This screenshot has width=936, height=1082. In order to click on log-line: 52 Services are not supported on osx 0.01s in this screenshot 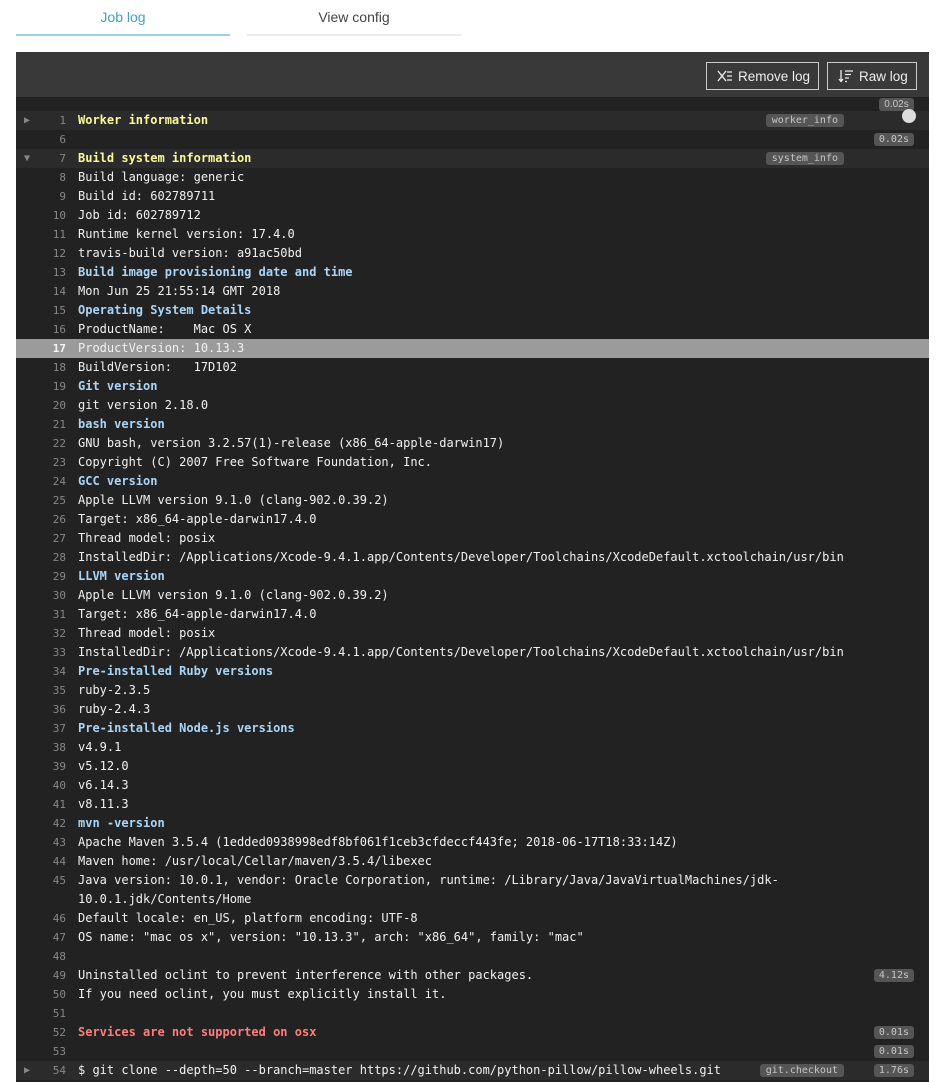, I will do `click(472, 1032)`.